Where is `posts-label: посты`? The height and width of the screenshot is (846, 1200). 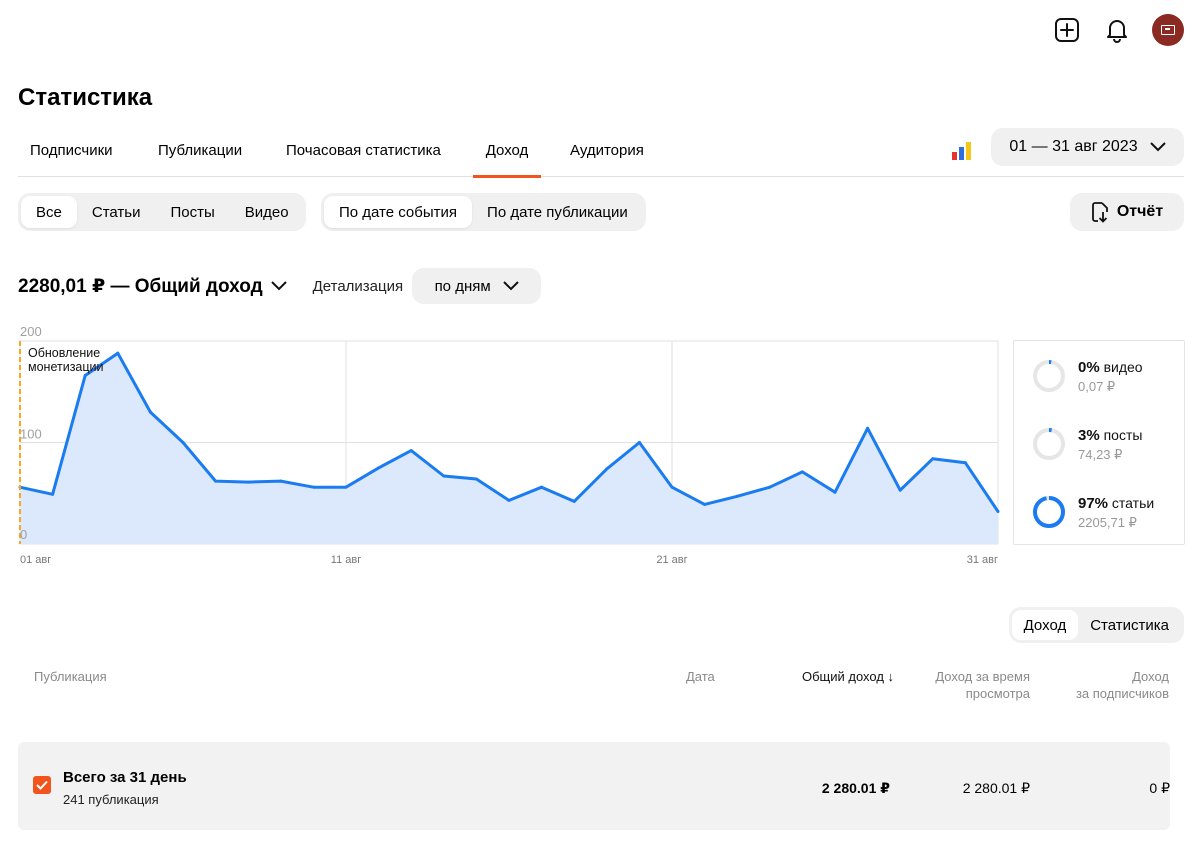
posts-label: посты is located at coordinates (1123, 435).